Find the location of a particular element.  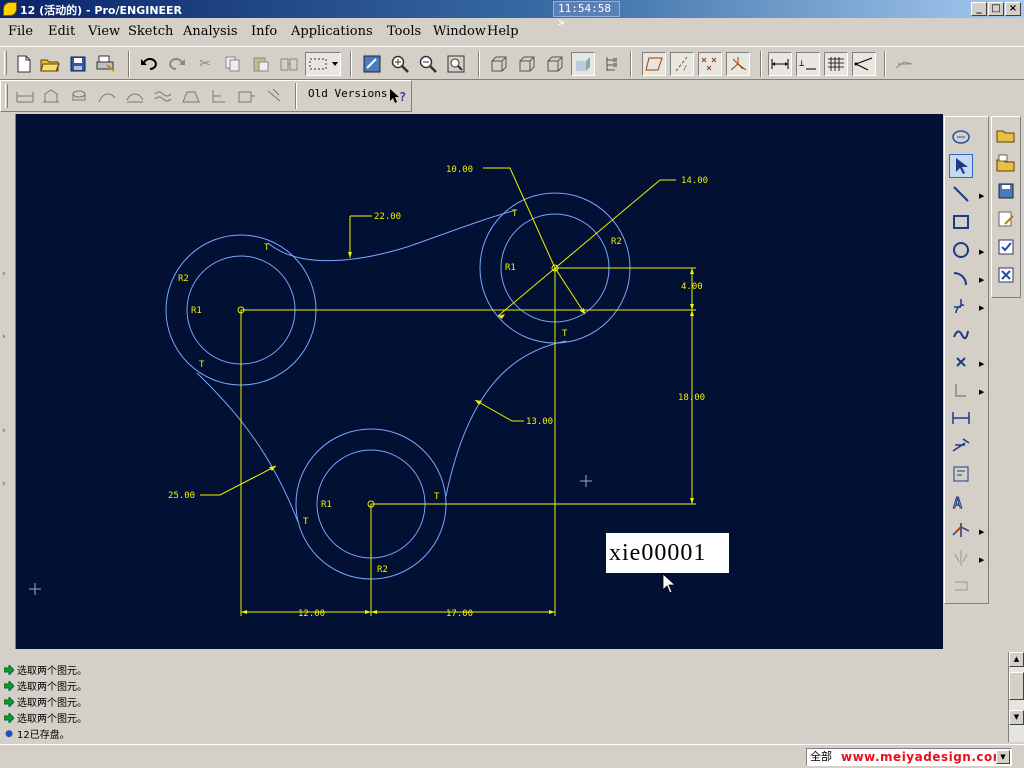

coordinate-systems-icon is located at coordinates (738, 64).